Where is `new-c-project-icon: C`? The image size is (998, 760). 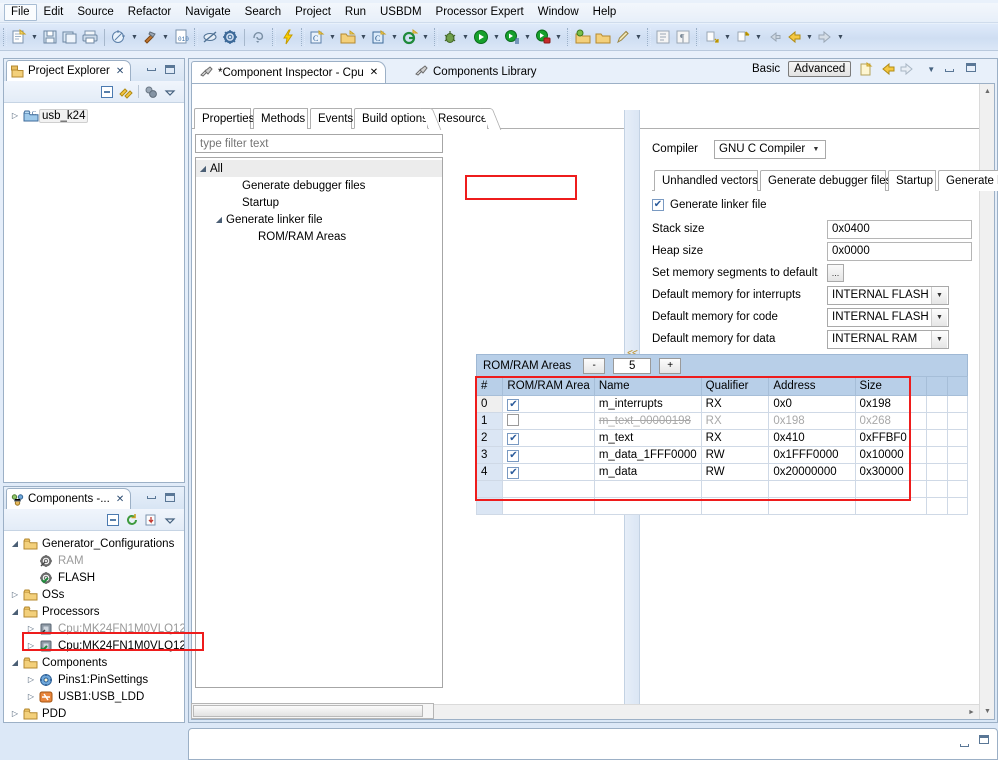 new-c-project-icon: C is located at coordinates (317, 37).